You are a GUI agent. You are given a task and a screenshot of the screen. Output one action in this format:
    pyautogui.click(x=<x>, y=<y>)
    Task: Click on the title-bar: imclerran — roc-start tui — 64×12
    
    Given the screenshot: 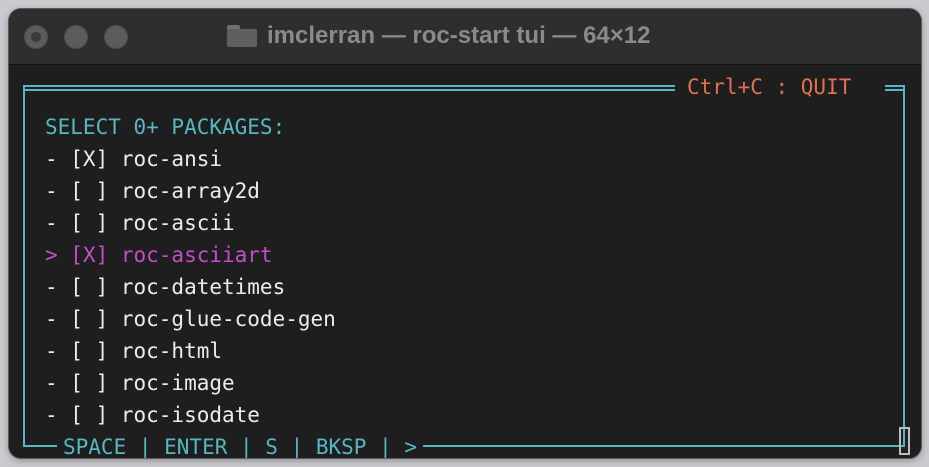 What is the action you would take?
    pyautogui.click(x=465, y=37)
    